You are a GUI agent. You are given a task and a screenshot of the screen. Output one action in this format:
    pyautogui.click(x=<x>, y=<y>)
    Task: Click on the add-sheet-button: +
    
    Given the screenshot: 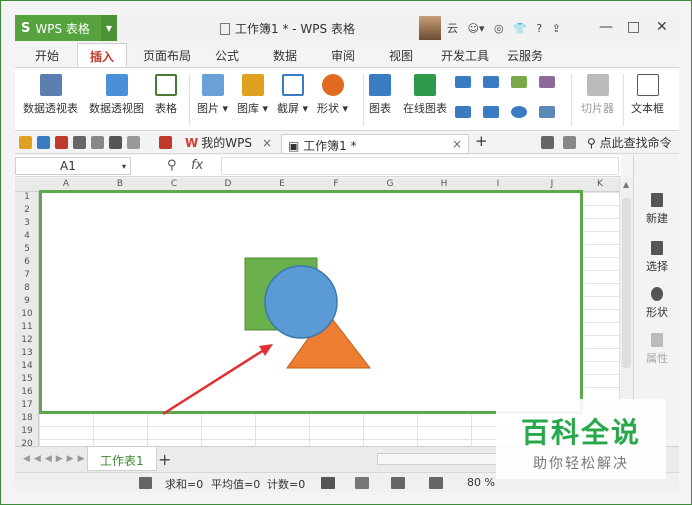 What is the action you would take?
    pyautogui.click(x=164, y=459)
    